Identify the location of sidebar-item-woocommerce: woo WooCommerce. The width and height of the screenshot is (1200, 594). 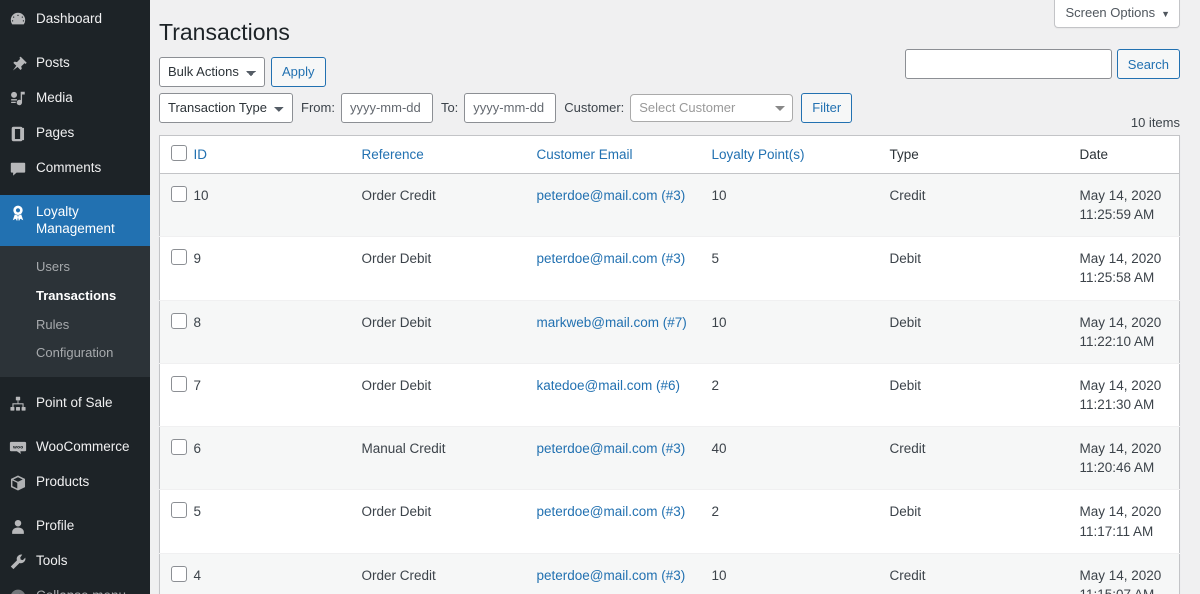
(75, 447).